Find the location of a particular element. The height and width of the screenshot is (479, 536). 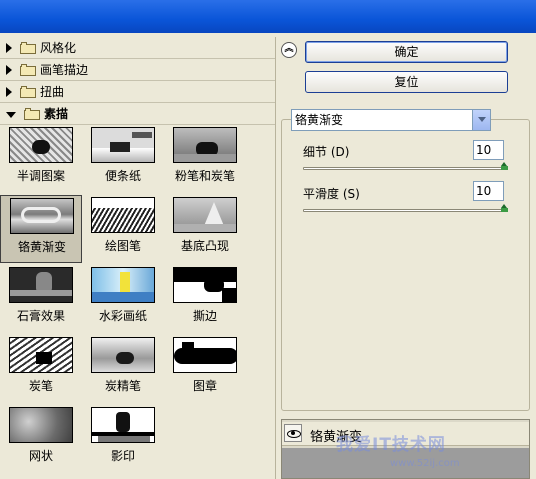

filter-label: 水彩画纸 is located at coordinates (122, 316).